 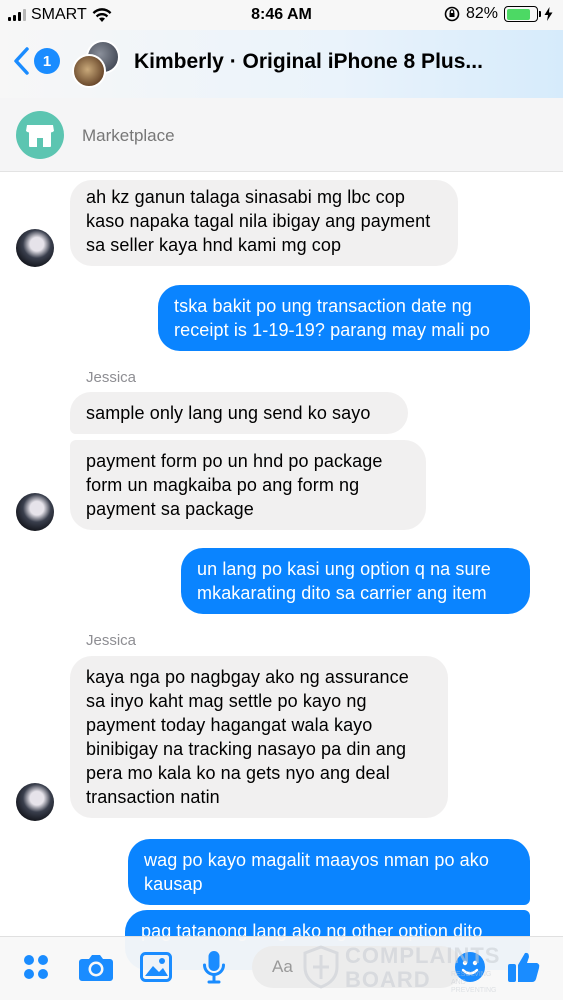 What do you see at coordinates (423, 955) in the screenshot?
I see `watermark-line1: COMPLAINTS` at bounding box center [423, 955].